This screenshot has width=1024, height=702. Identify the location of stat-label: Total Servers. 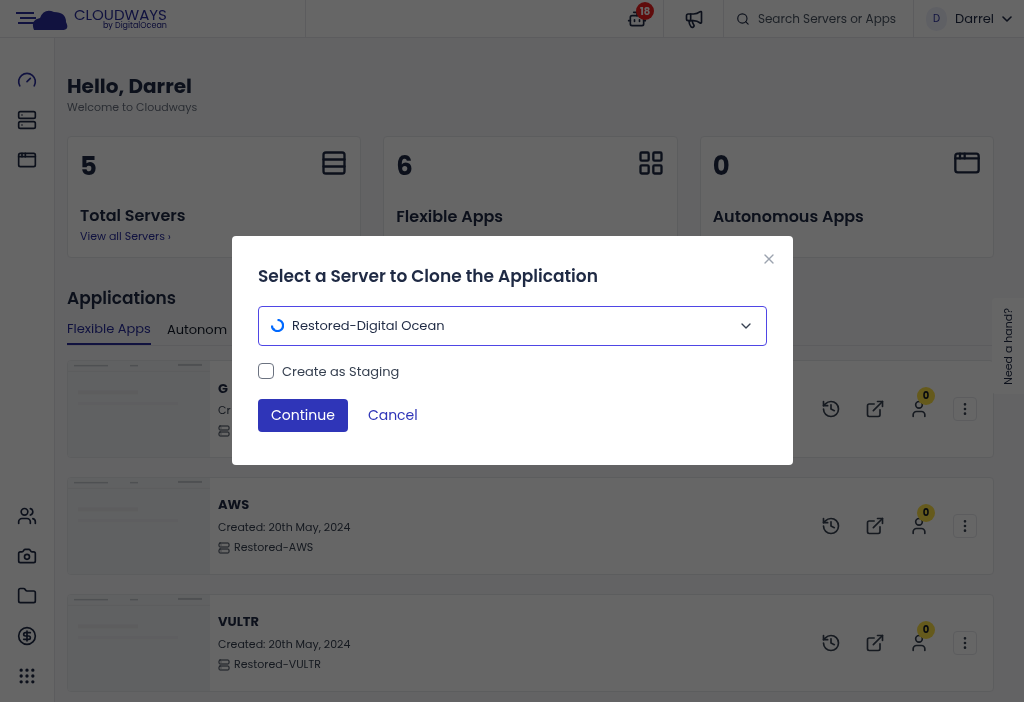
(133, 216).